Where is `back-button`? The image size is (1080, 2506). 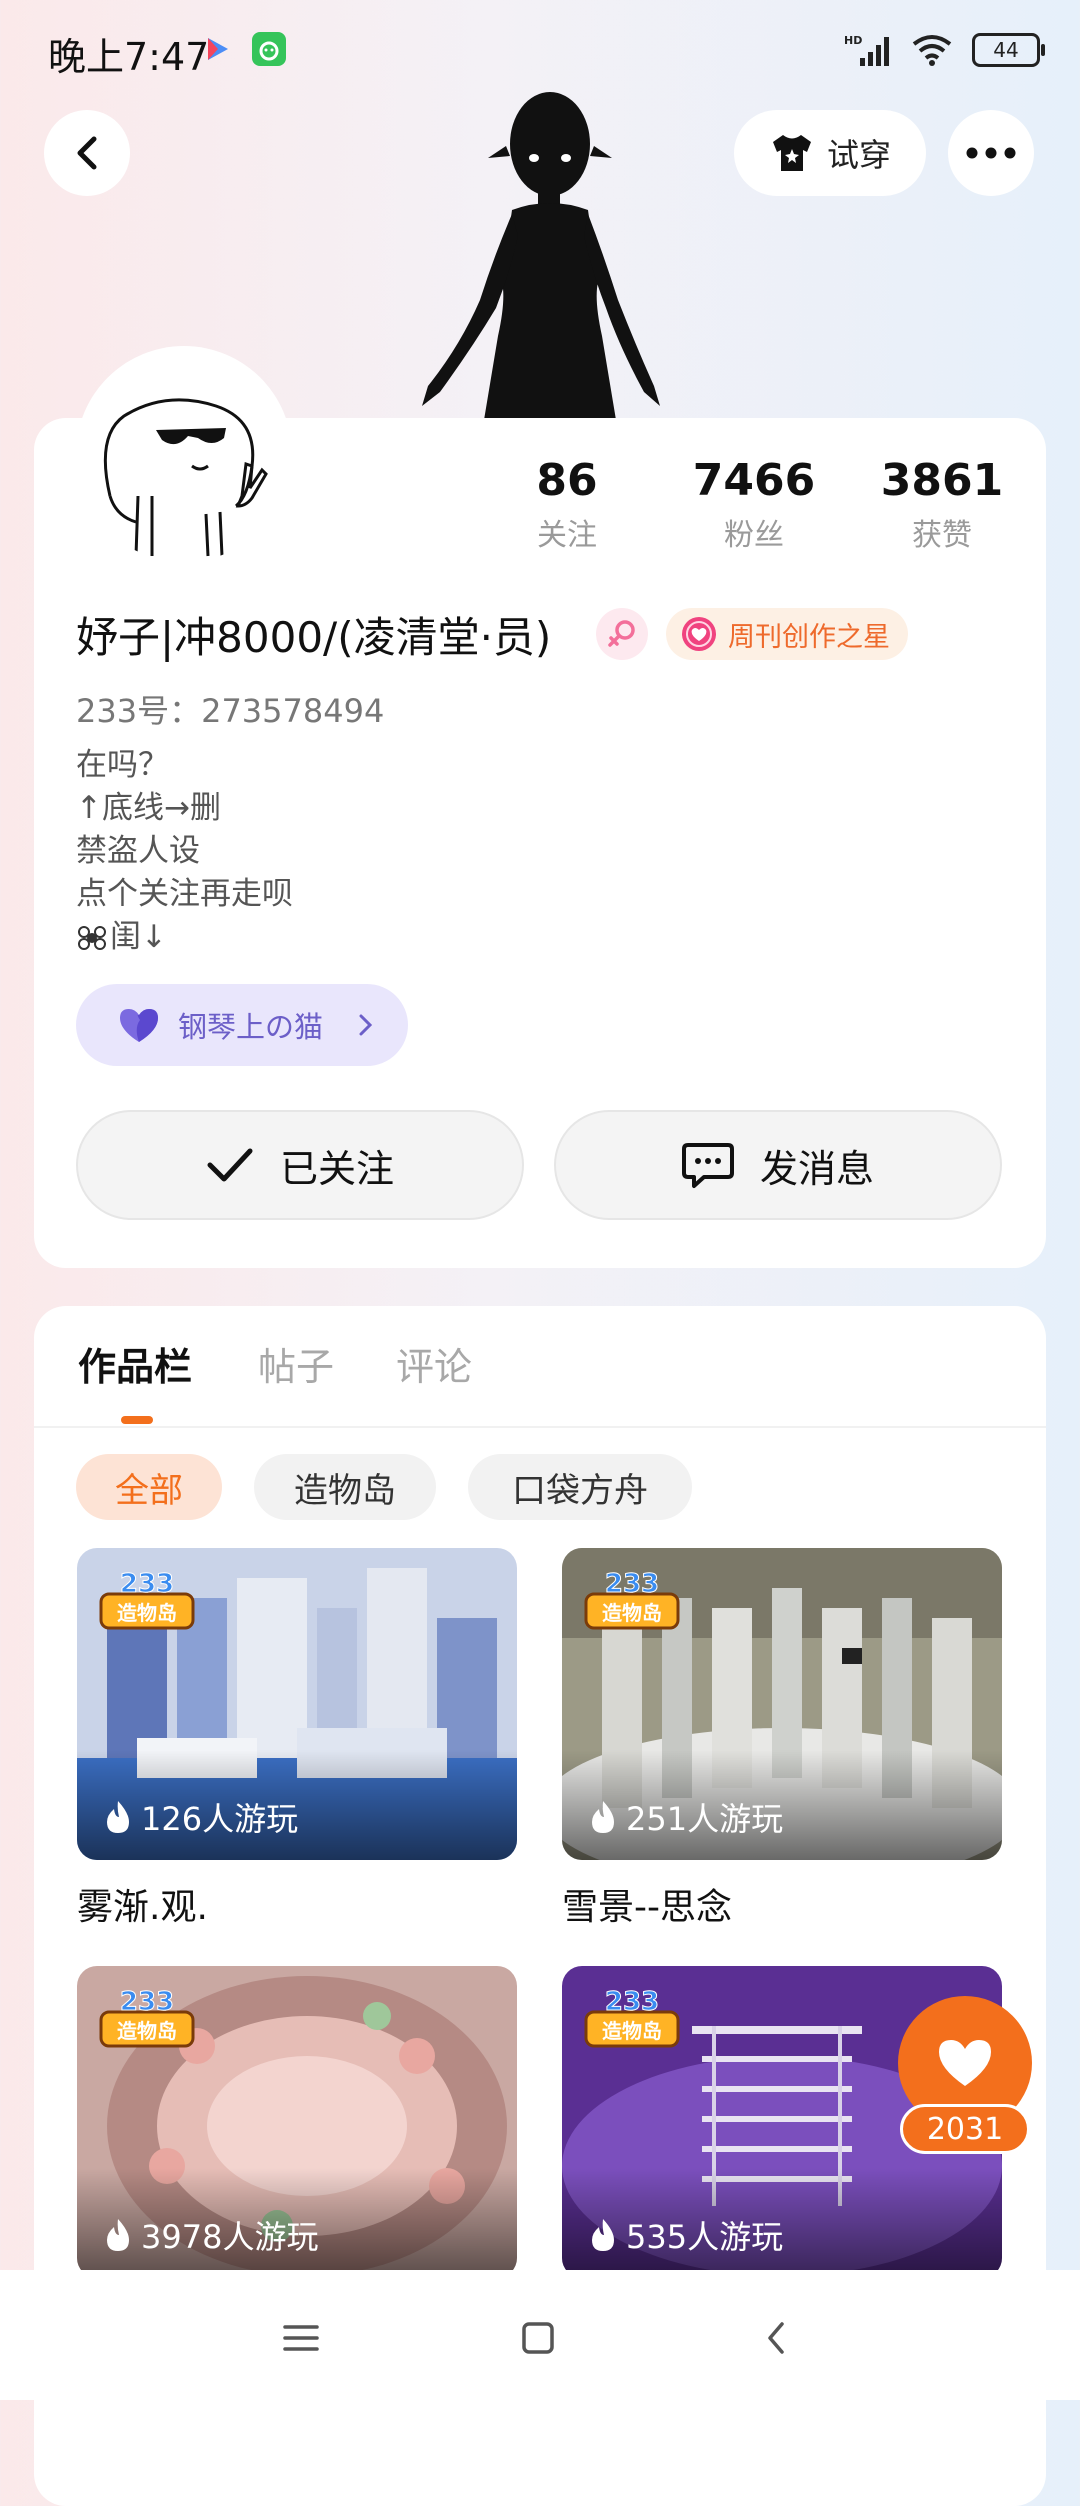 back-button is located at coordinates (87, 153).